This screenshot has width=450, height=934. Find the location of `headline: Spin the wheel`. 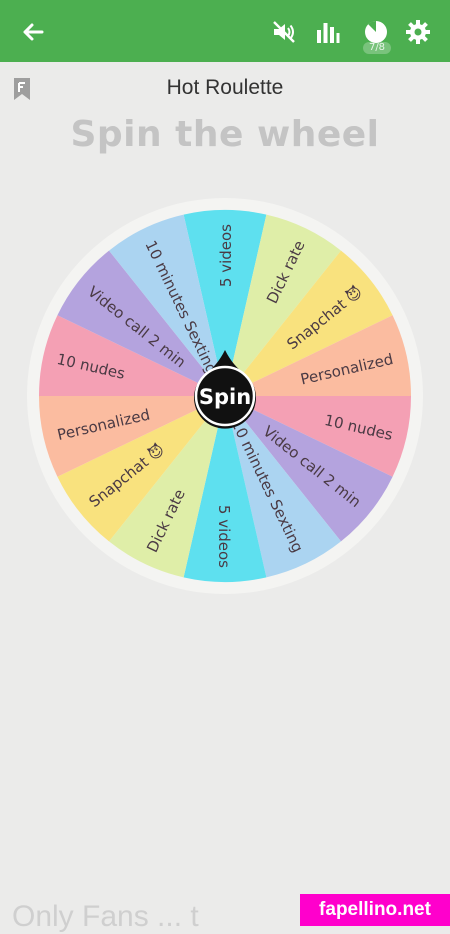

headline: Spin the wheel is located at coordinates (225, 134).